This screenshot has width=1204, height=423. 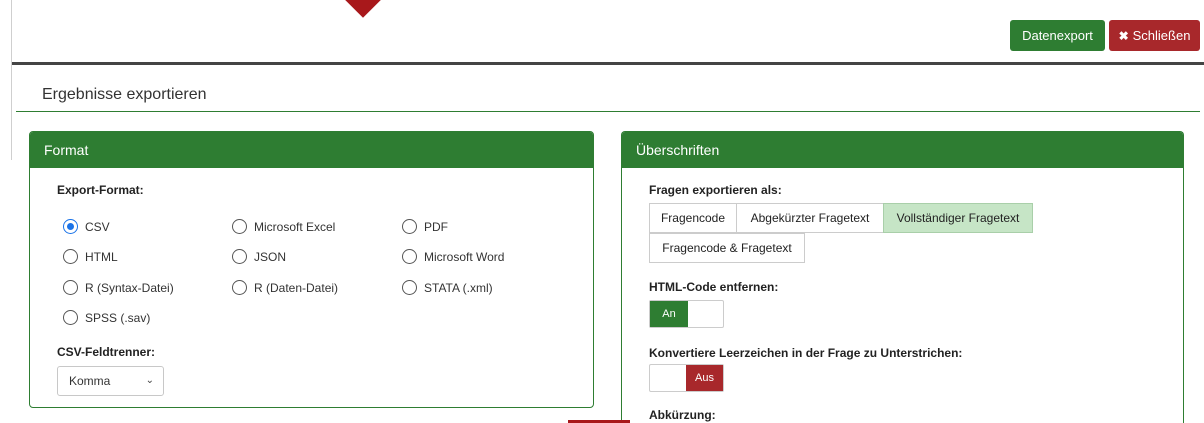 I want to click on strip-html-toggle: An, so click(x=686, y=314).